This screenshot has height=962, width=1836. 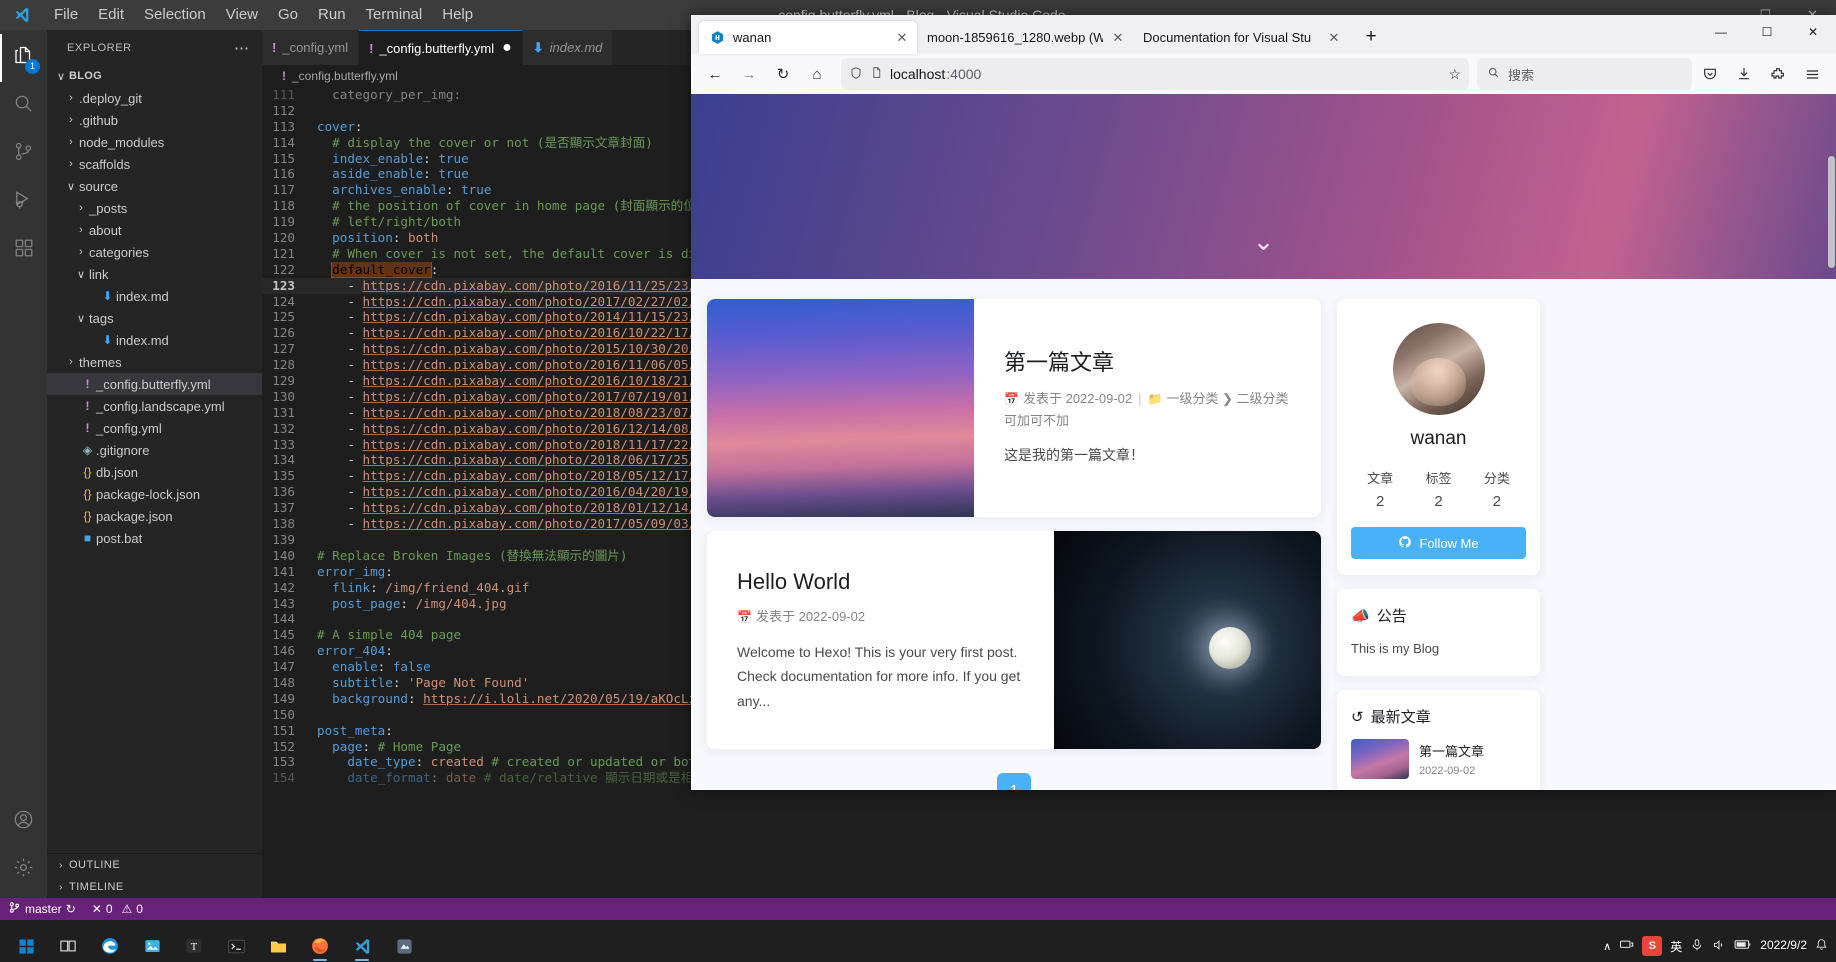 I want to click on firefox-close-button: ✕, so click(x=1813, y=32).